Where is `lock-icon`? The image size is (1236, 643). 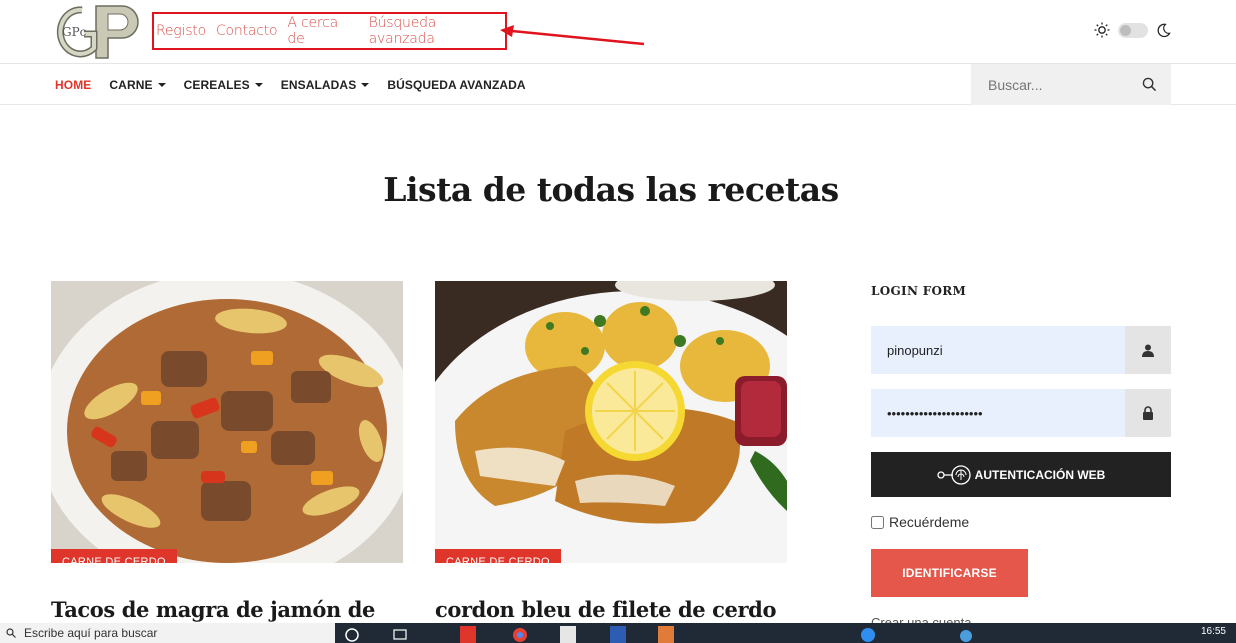
lock-icon is located at coordinates (1148, 413).